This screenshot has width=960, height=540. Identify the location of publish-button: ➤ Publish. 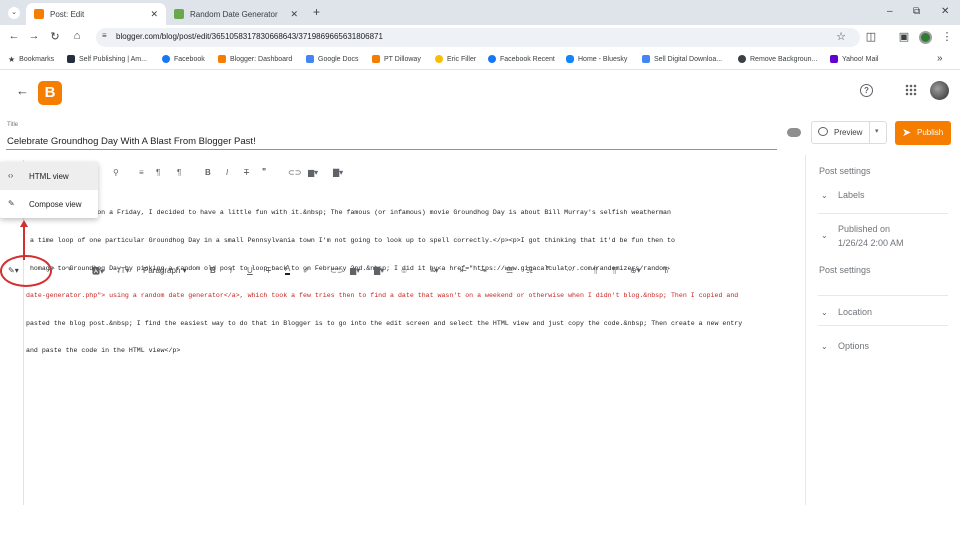
(923, 133).